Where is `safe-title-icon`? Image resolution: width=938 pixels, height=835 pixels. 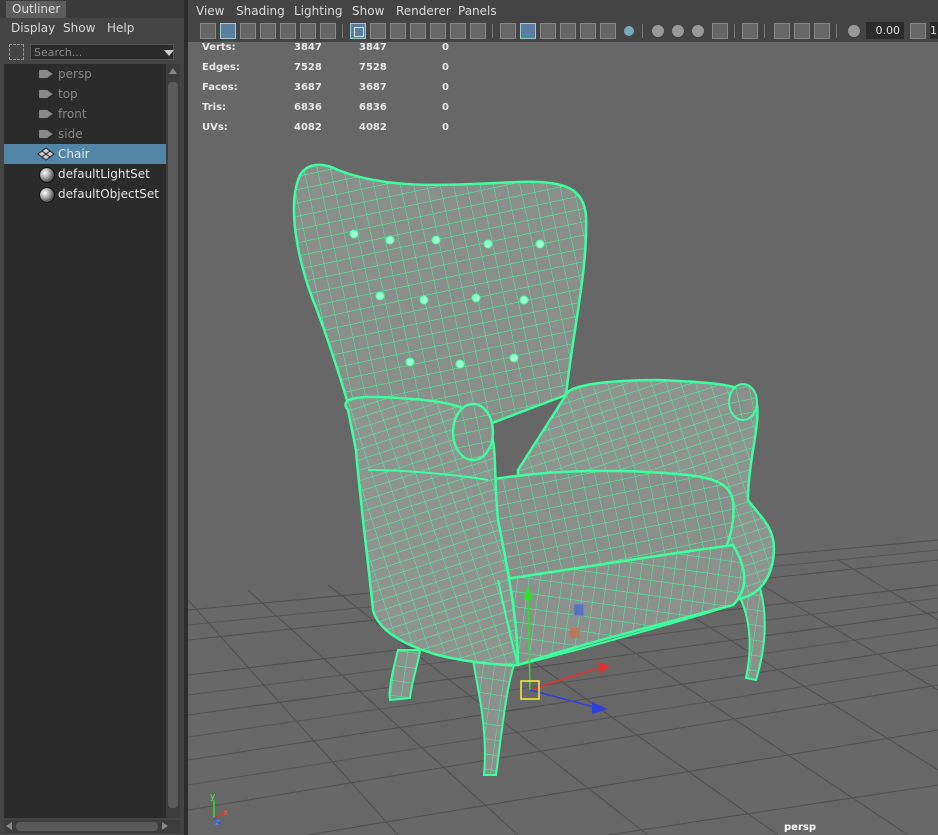
safe-title-icon is located at coordinates (438, 31).